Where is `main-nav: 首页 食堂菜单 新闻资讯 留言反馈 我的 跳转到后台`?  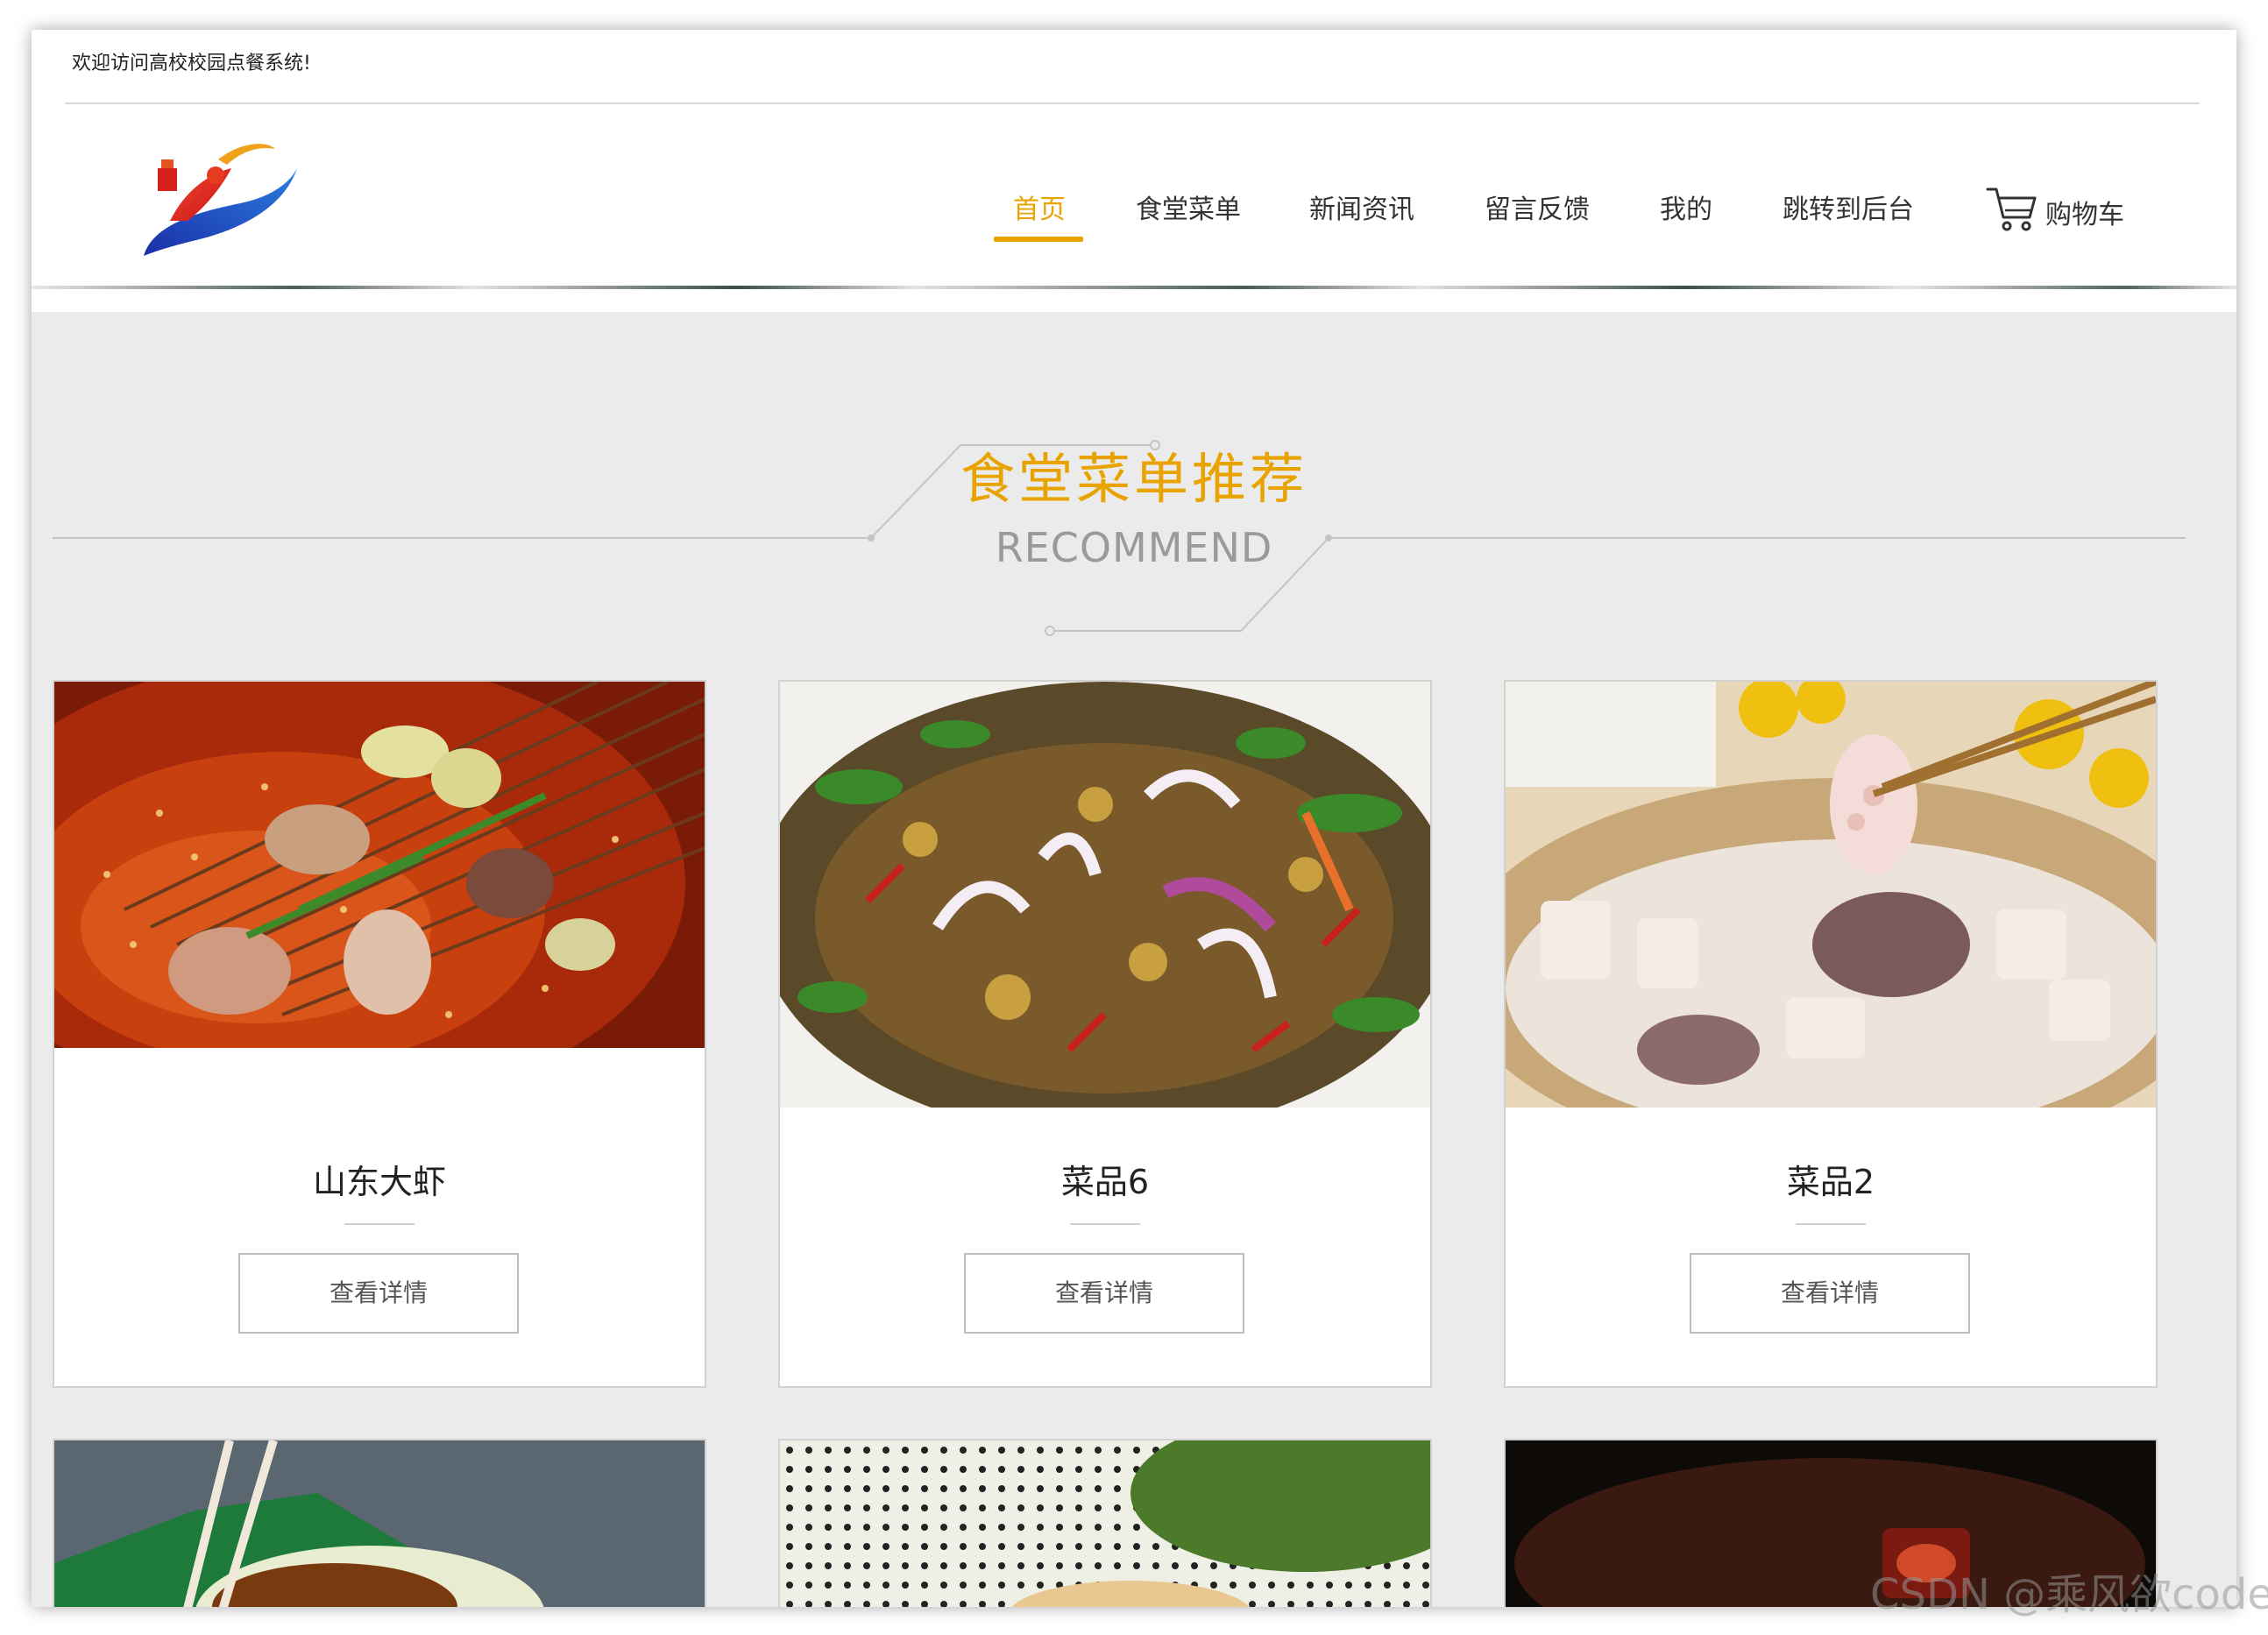 main-nav: 首页 食堂菜单 新闻资讯 留言反馈 我的 跳转到后台 is located at coordinates (1134, 231).